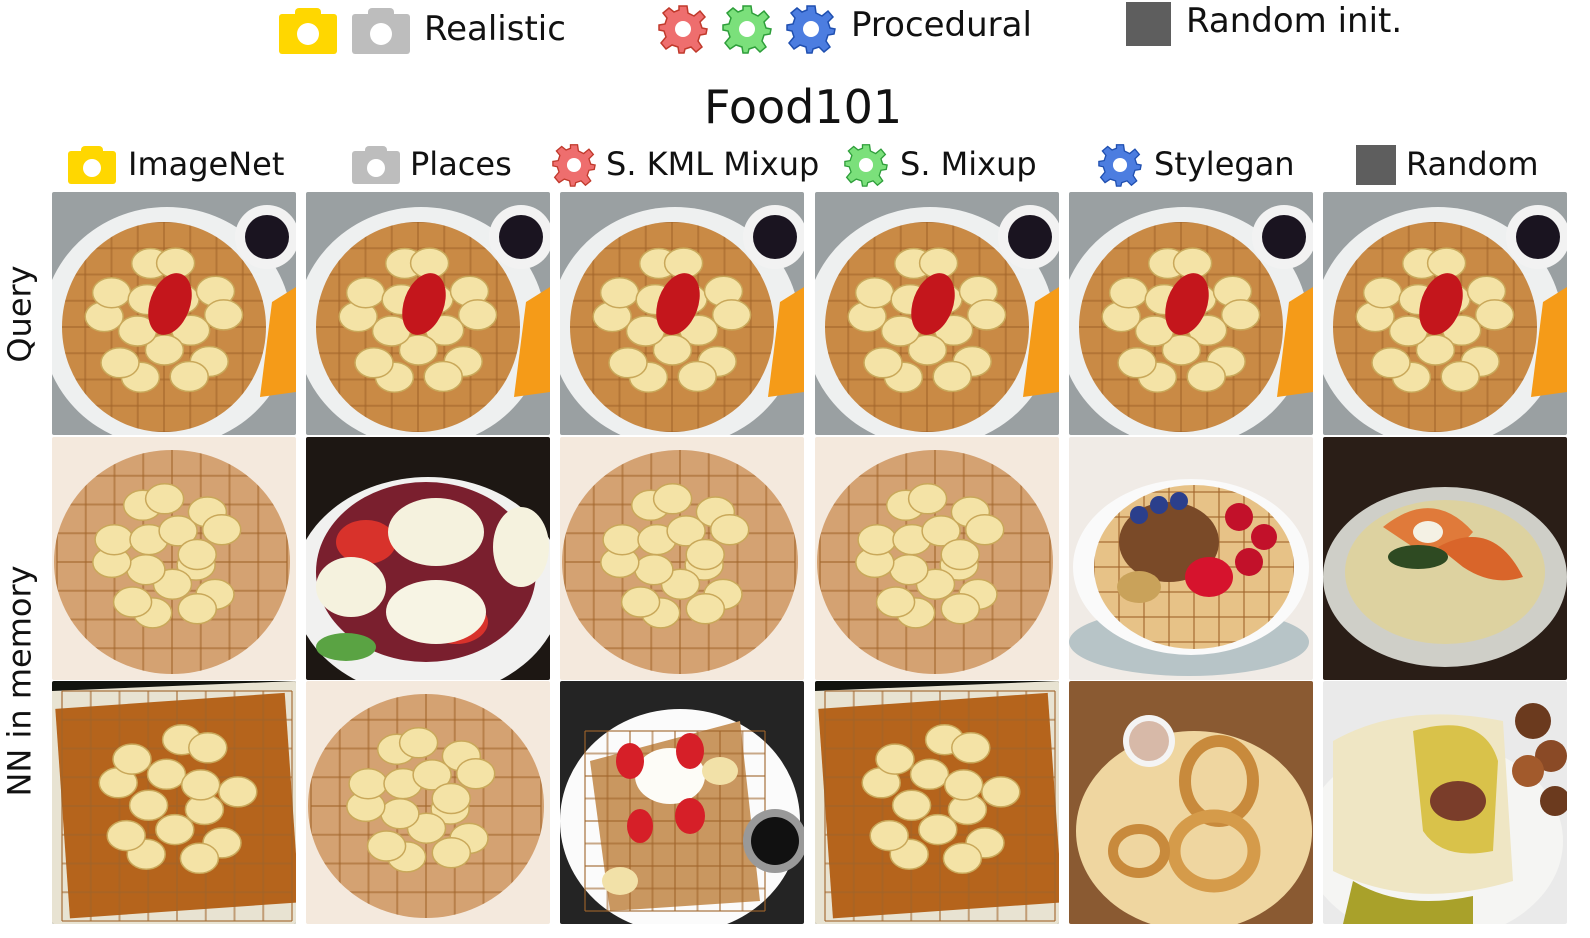 Image resolution: width=1590 pixels, height=938 pixels. Describe the element at coordinates (713, 164) in the screenshot. I see `column-label-kml-mixup: S. KML Mixup` at that location.